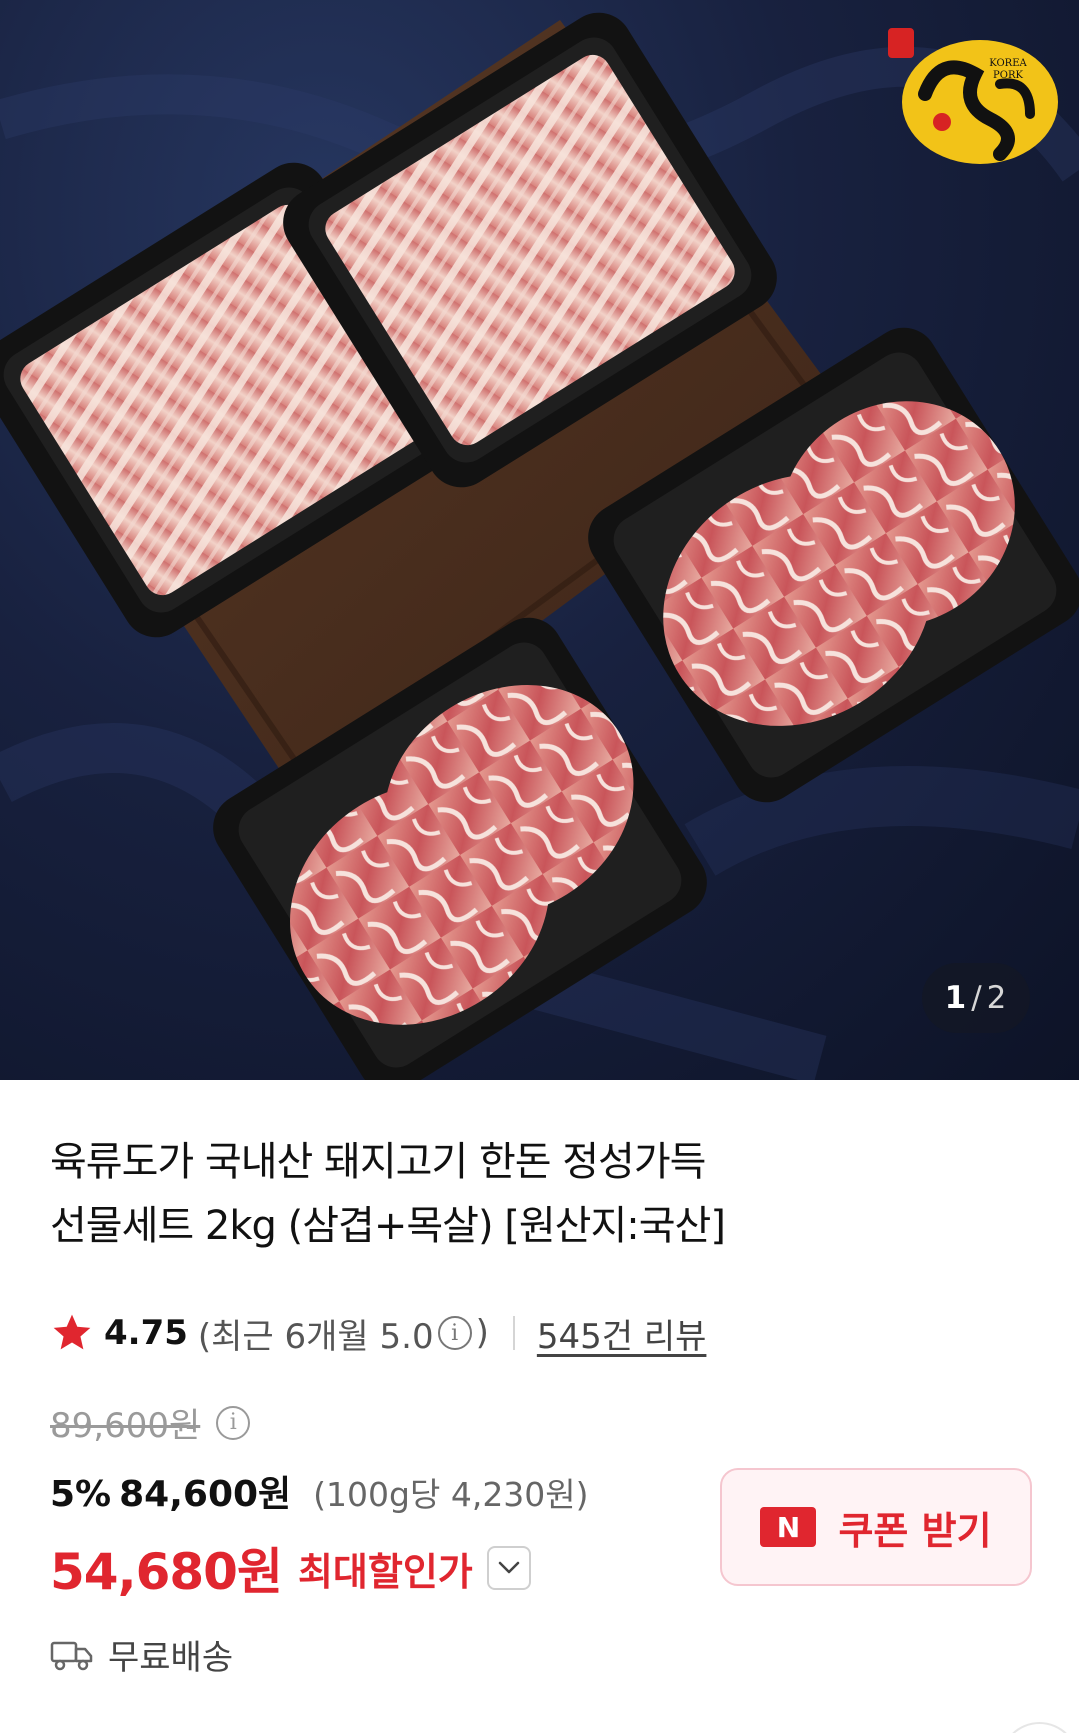 Image resolution: width=1079 pixels, height=1733 pixels. What do you see at coordinates (146, 1333) in the screenshot?
I see `rating-score: 4.75` at bounding box center [146, 1333].